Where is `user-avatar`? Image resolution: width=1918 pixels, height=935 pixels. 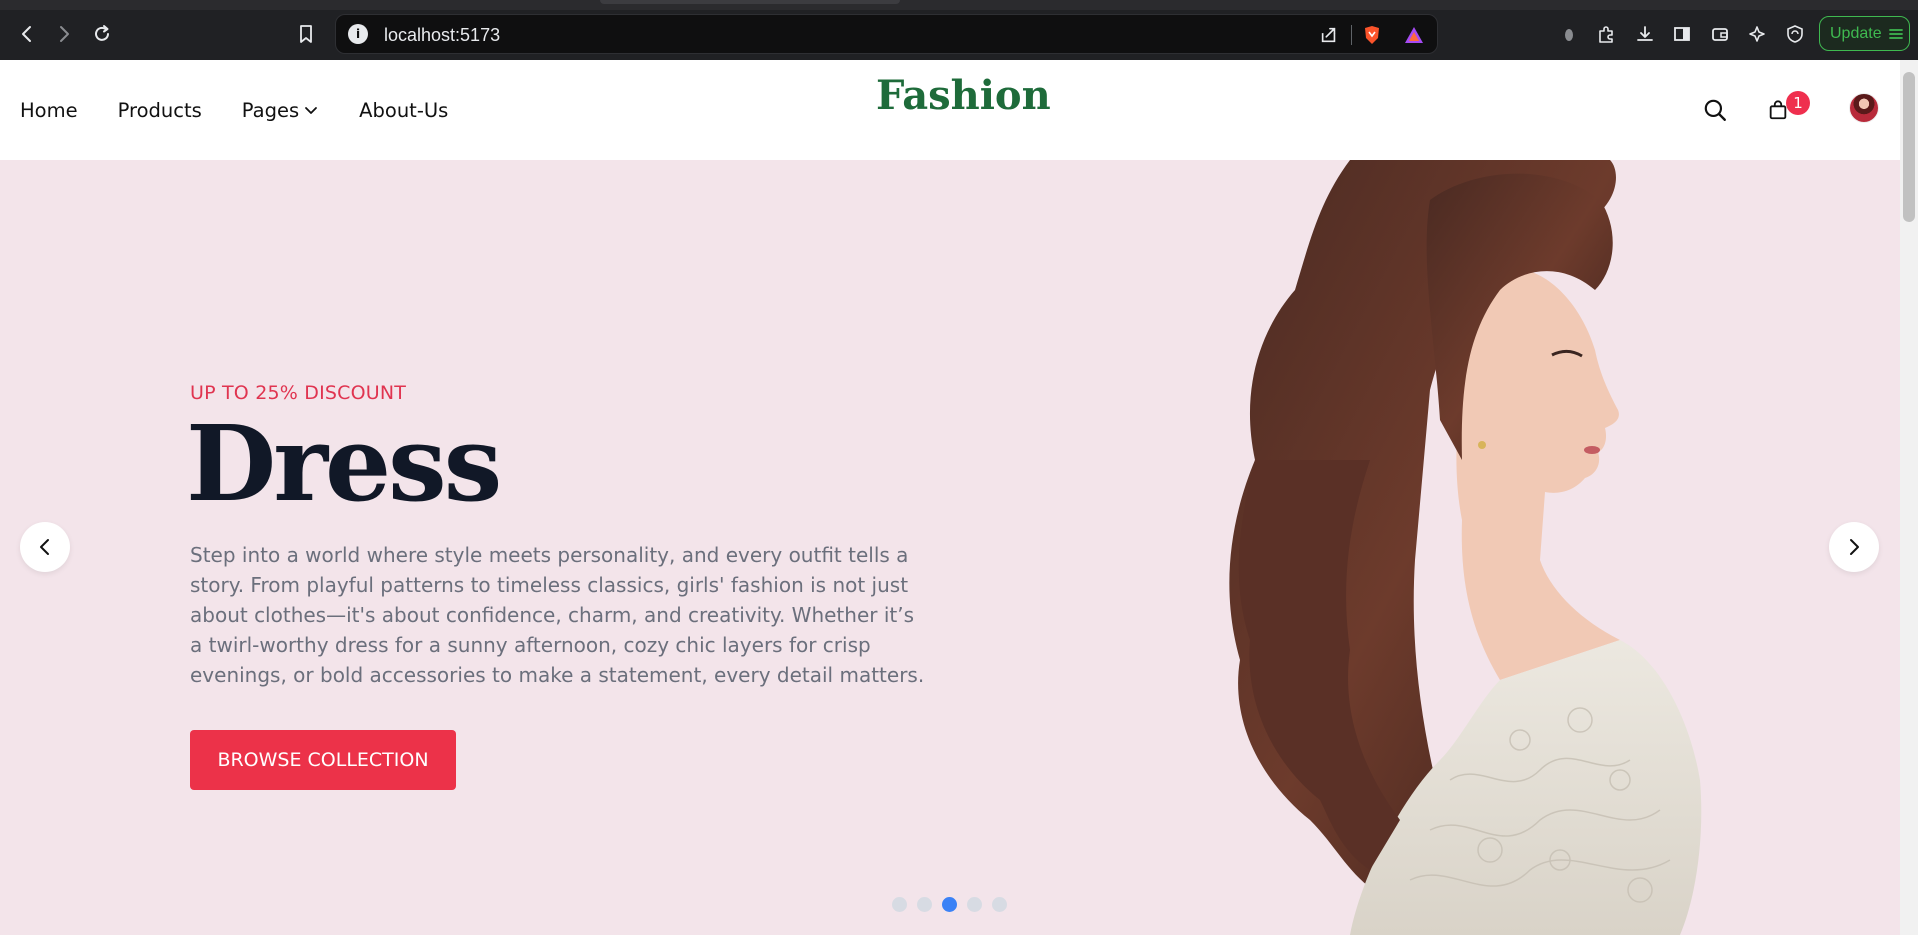
user-avatar is located at coordinates (1864, 108).